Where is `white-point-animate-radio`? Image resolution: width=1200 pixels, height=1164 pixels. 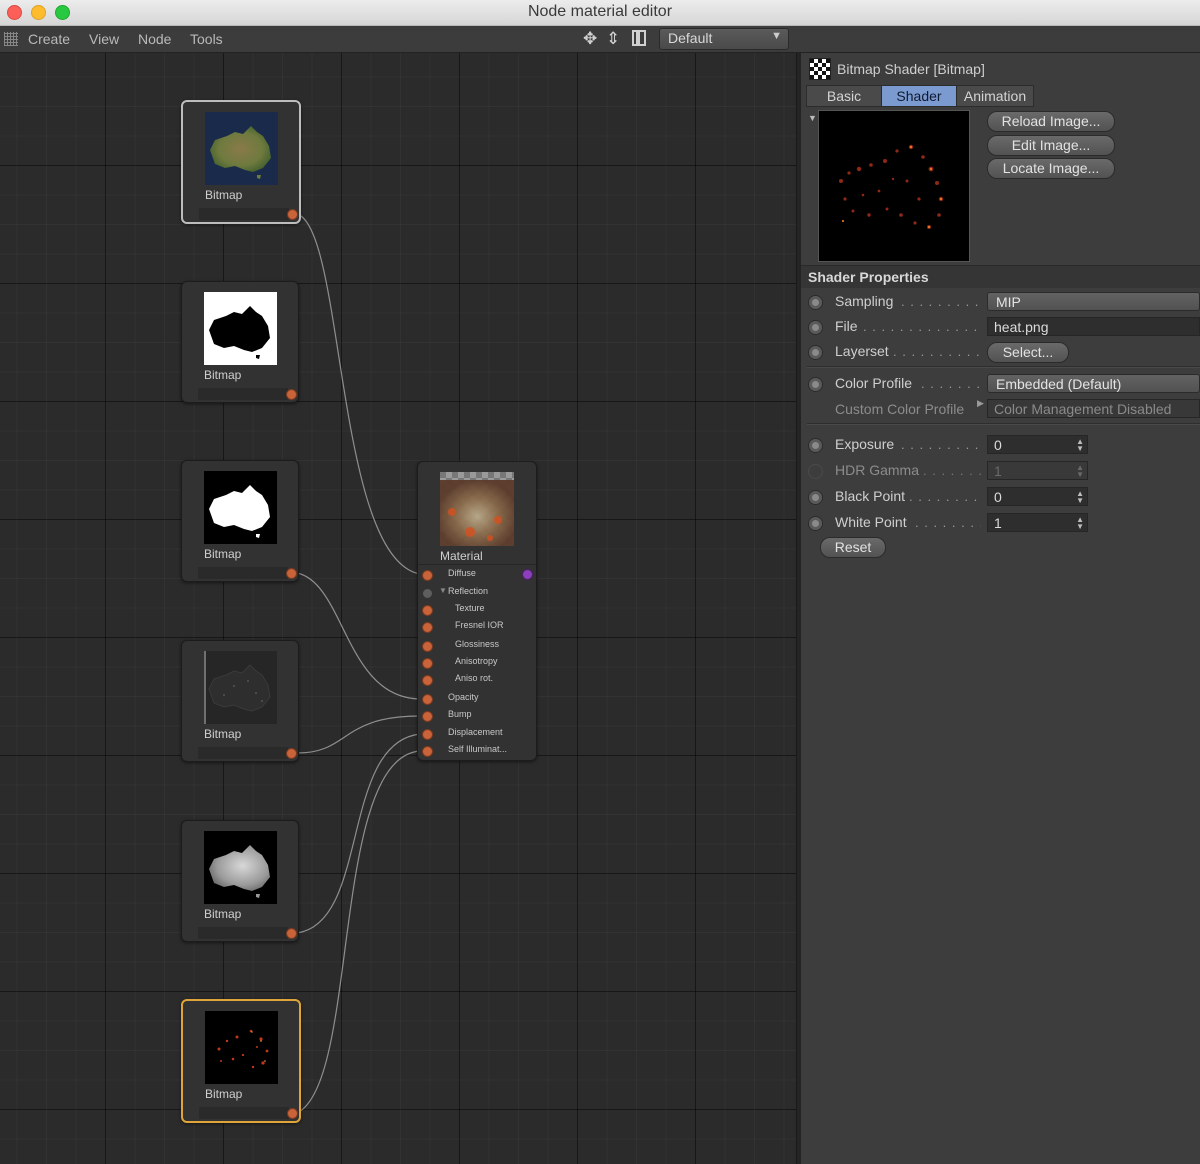
white-point-animate-radio is located at coordinates (815, 523).